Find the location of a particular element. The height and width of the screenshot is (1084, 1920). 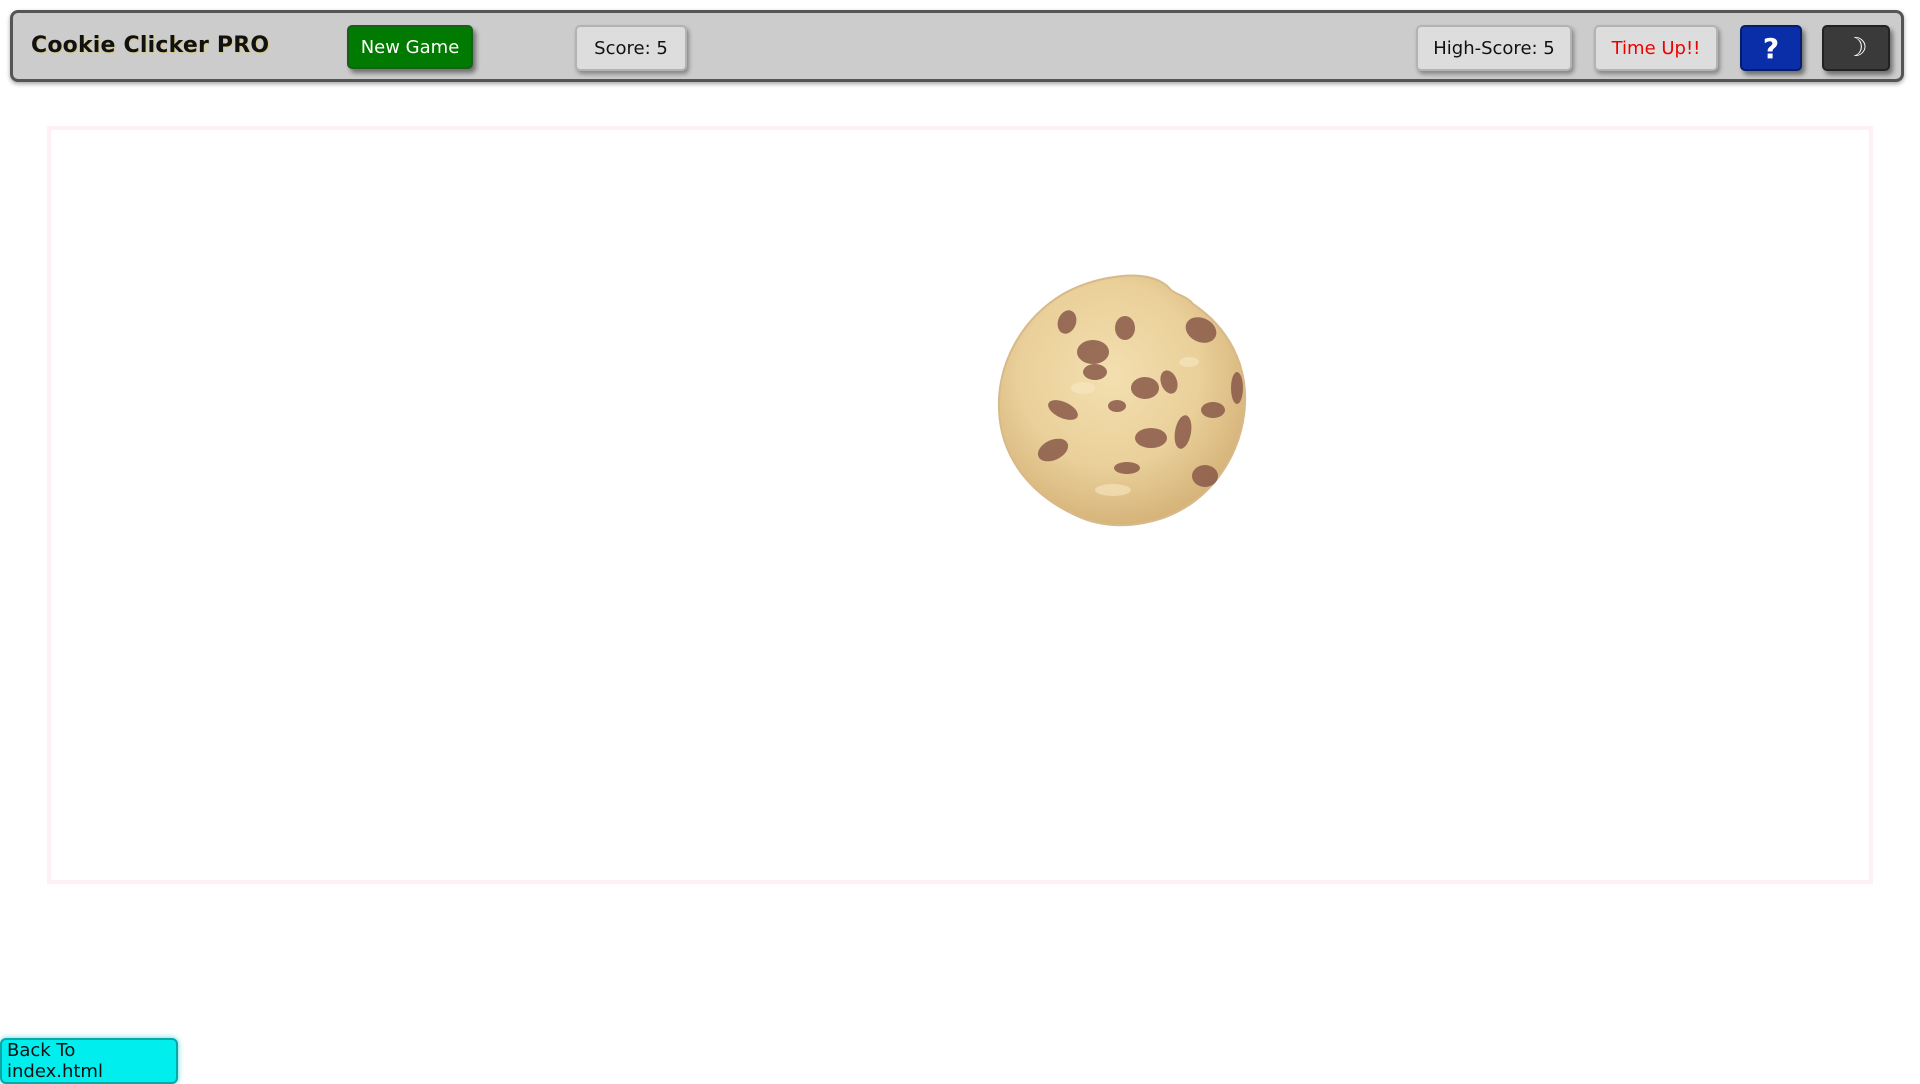

question-icon: ? is located at coordinates (1771, 48).